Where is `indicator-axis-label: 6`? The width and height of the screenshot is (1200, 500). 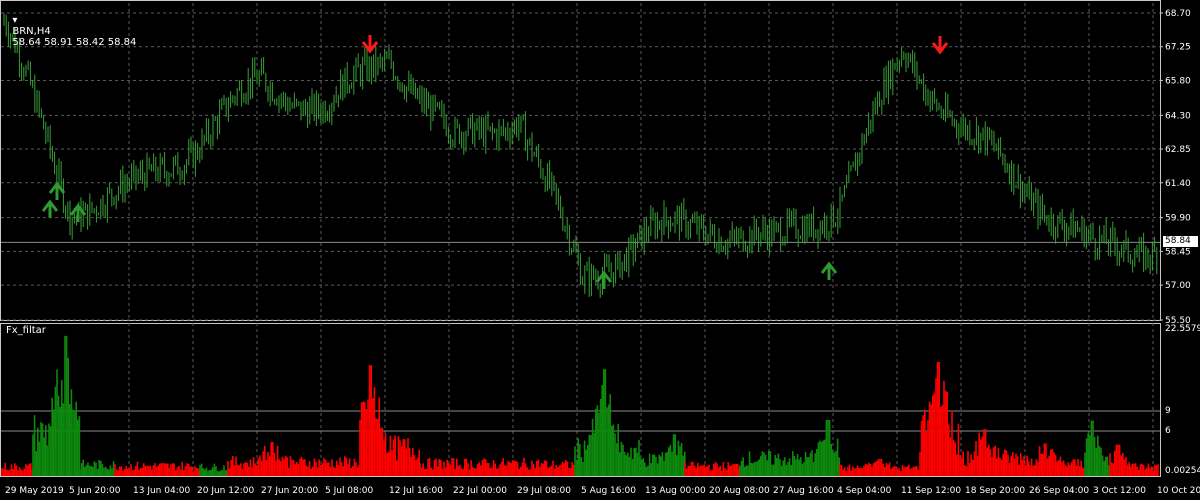
indicator-axis-label: 6 is located at coordinates (1168, 431).